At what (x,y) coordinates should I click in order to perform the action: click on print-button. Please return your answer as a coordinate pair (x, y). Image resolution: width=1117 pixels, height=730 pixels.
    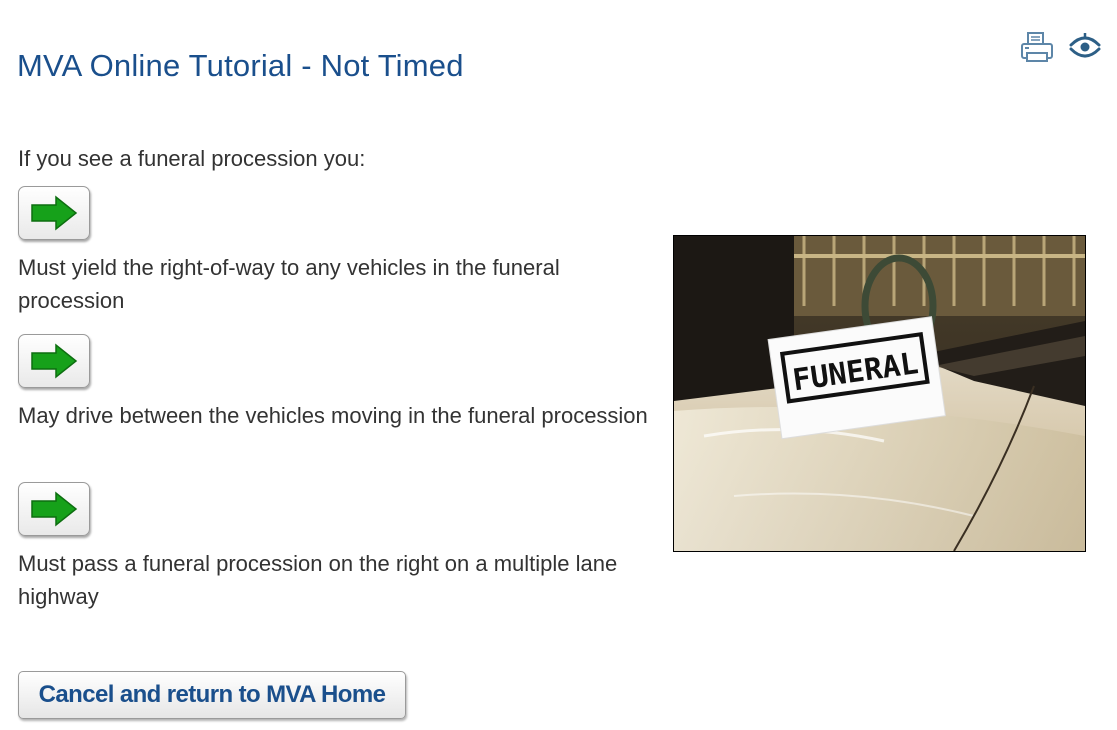
    Looking at the image, I should click on (1037, 47).